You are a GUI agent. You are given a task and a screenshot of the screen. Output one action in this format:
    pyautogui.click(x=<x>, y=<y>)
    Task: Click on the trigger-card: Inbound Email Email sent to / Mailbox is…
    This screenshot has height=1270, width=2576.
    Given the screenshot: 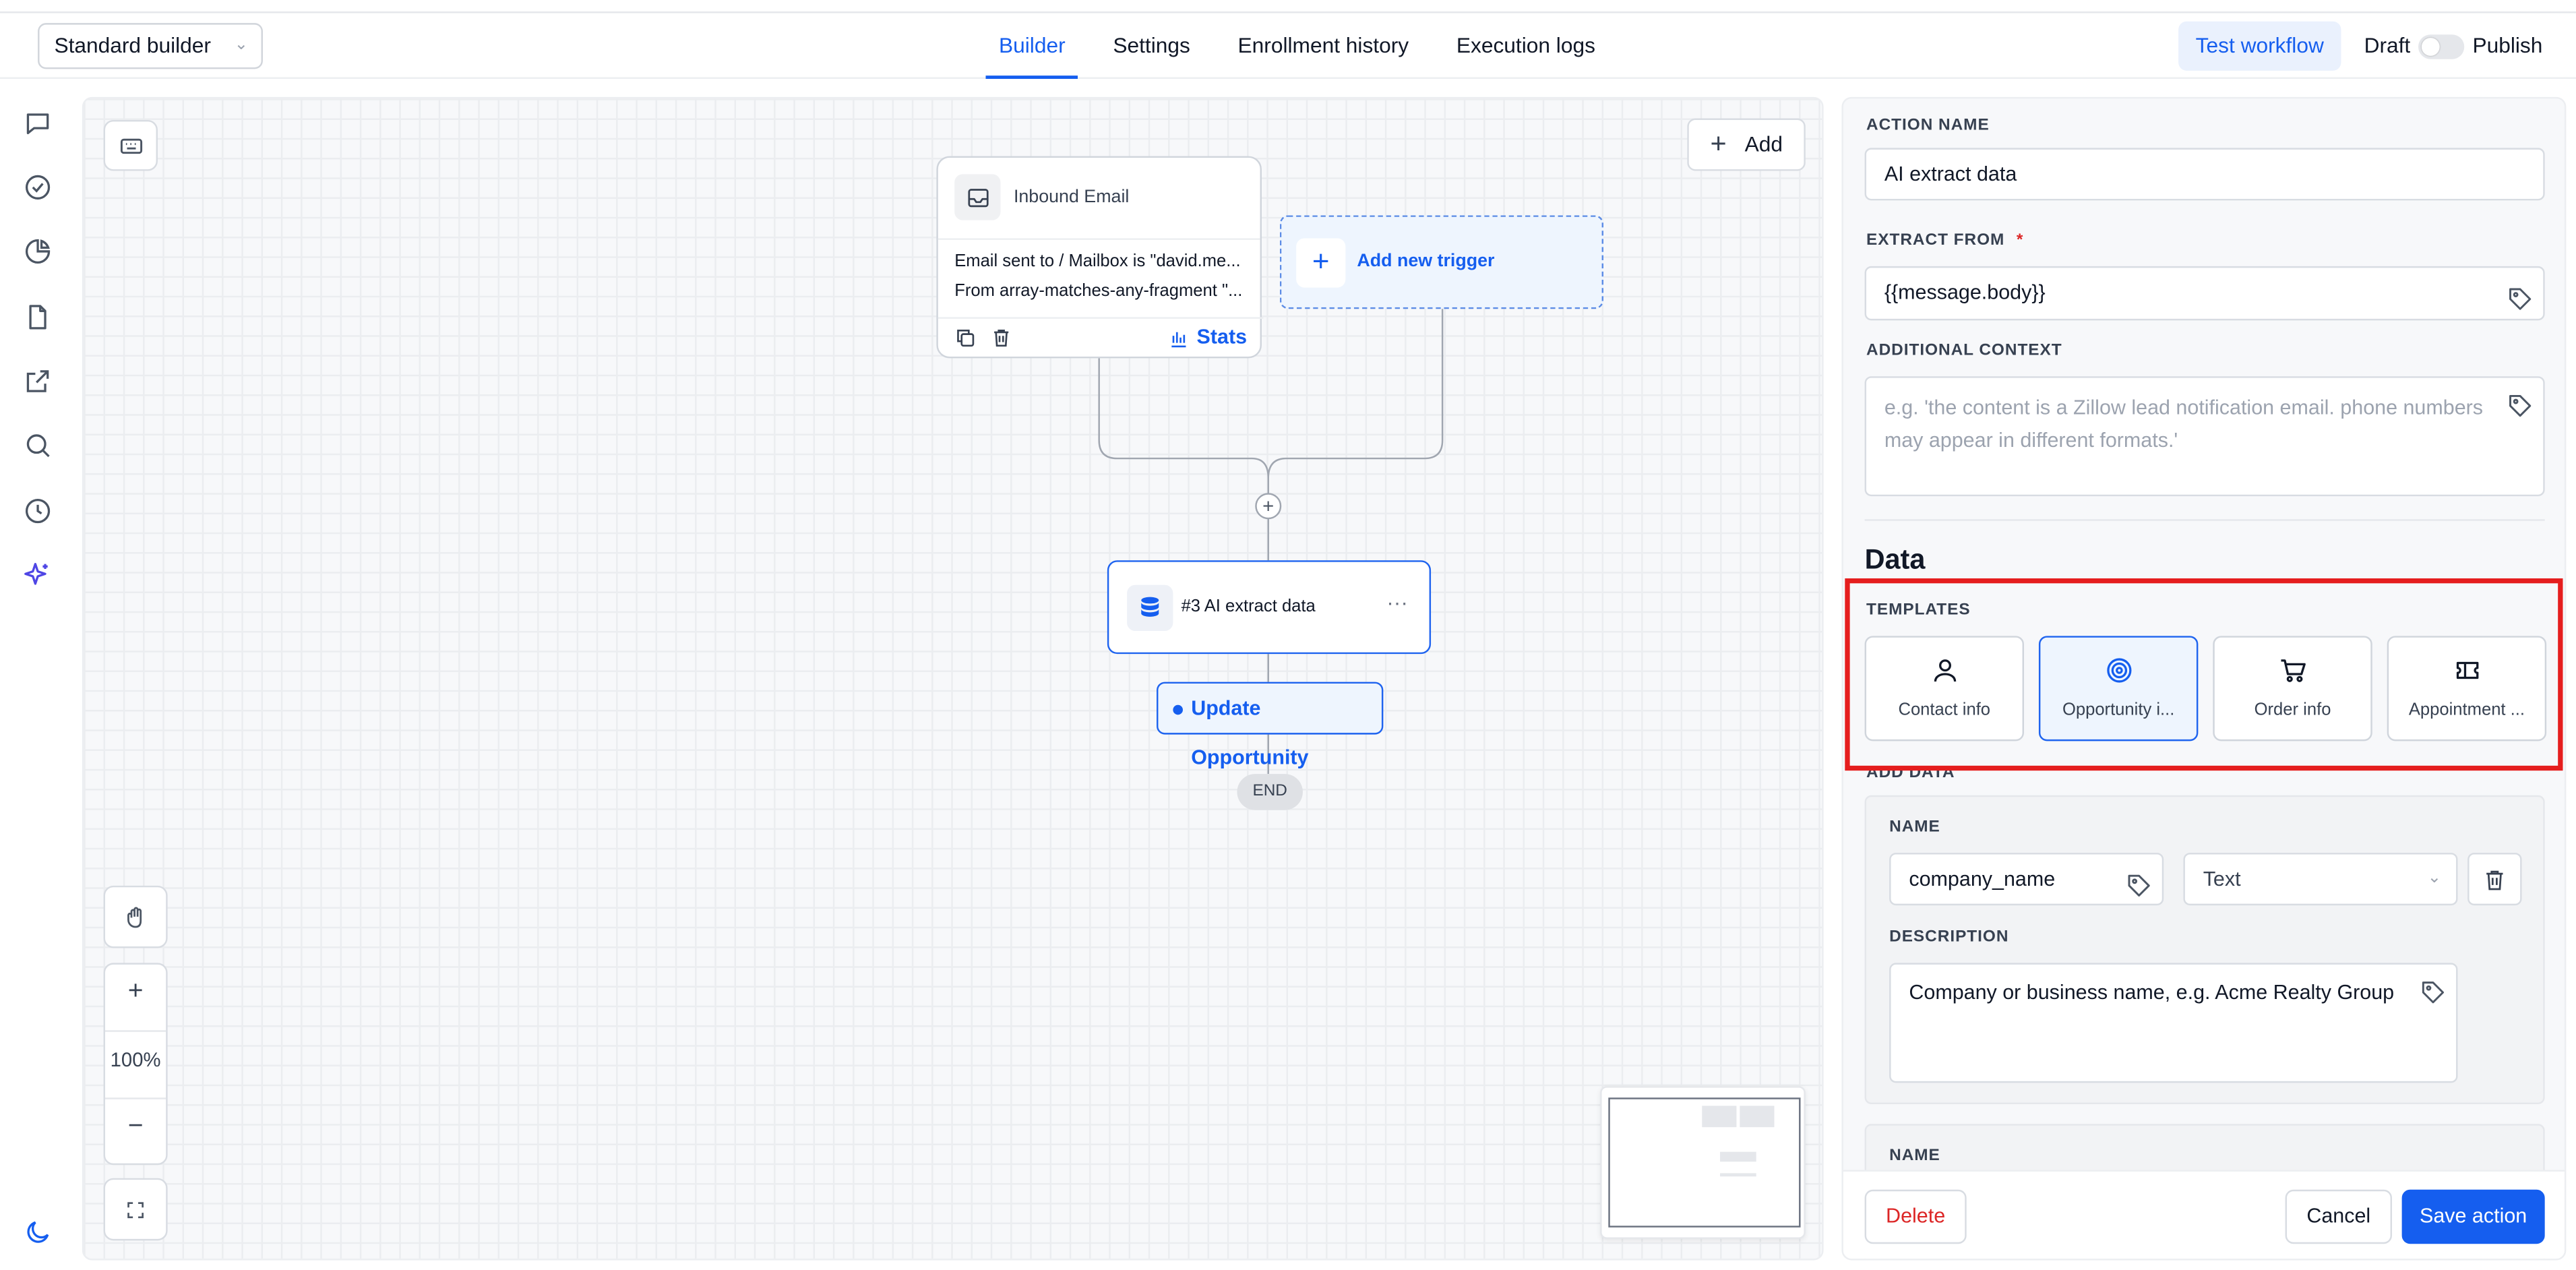 What is the action you would take?
    pyautogui.click(x=1100, y=257)
    